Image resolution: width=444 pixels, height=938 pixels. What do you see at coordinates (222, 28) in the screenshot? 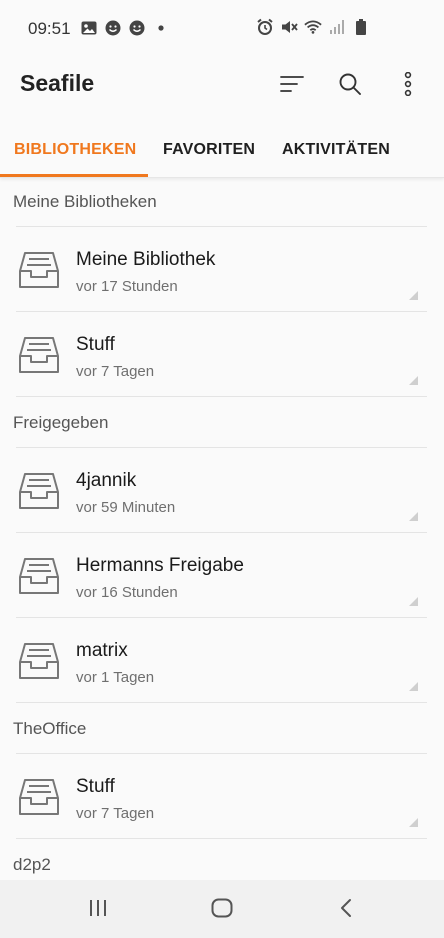
I see `status-bar: 09:51` at bounding box center [222, 28].